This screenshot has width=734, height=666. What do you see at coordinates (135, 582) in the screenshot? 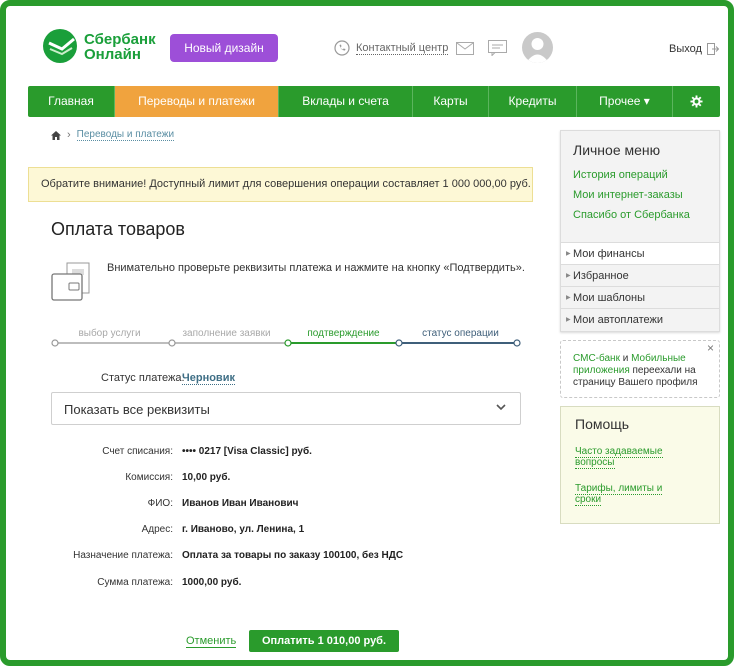
I see `detail-label: Сумма платежа:` at bounding box center [135, 582].